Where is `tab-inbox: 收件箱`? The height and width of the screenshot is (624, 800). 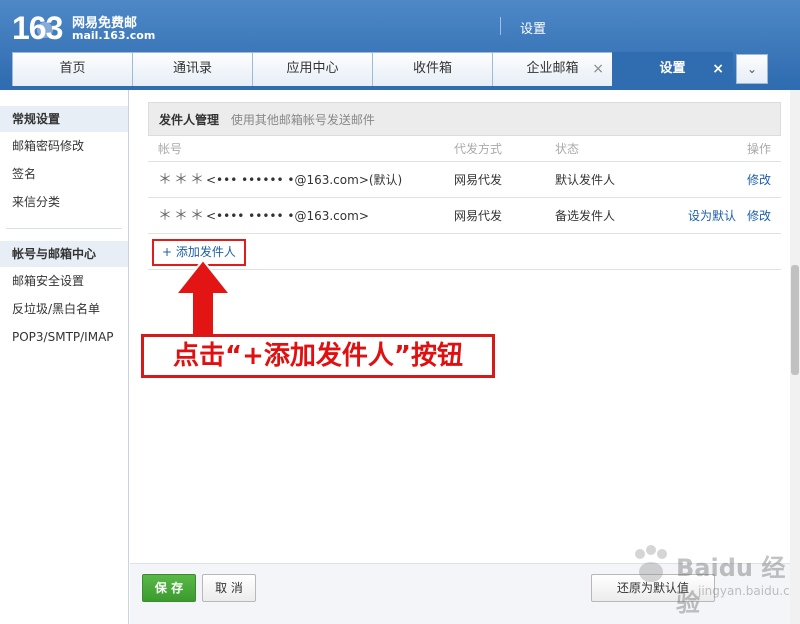 tab-inbox: 收件箱 is located at coordinates (432, 69).